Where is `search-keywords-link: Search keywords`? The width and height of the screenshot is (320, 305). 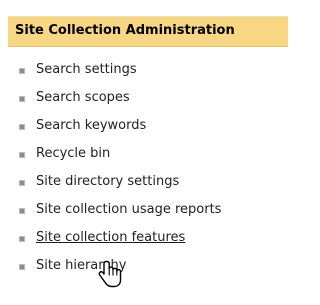
search-keywords-link: Search keywords is located at coordinates (91, 125).